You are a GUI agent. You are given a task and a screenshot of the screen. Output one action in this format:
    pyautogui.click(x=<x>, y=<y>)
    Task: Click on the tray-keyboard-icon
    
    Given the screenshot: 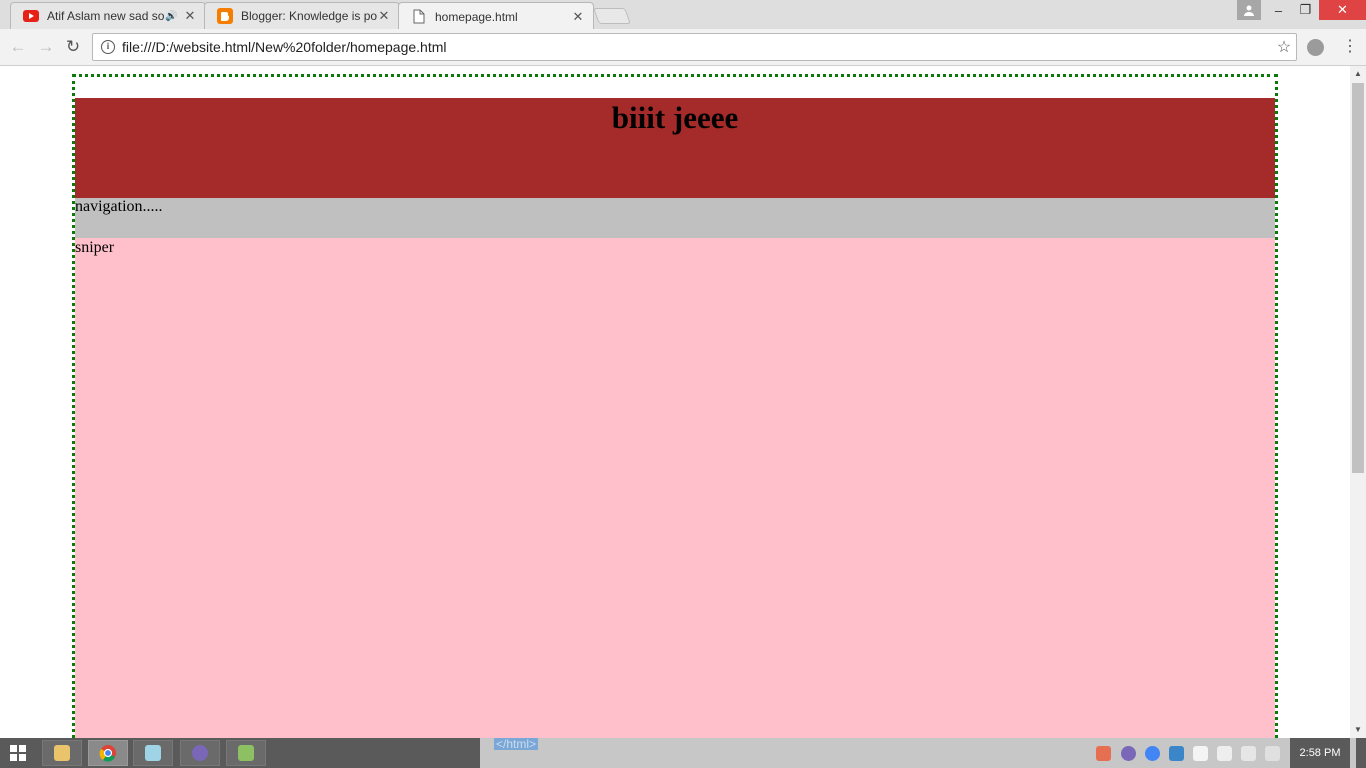 What is the action you would take?
    pyautogui.click(x=1176, y=753)
    